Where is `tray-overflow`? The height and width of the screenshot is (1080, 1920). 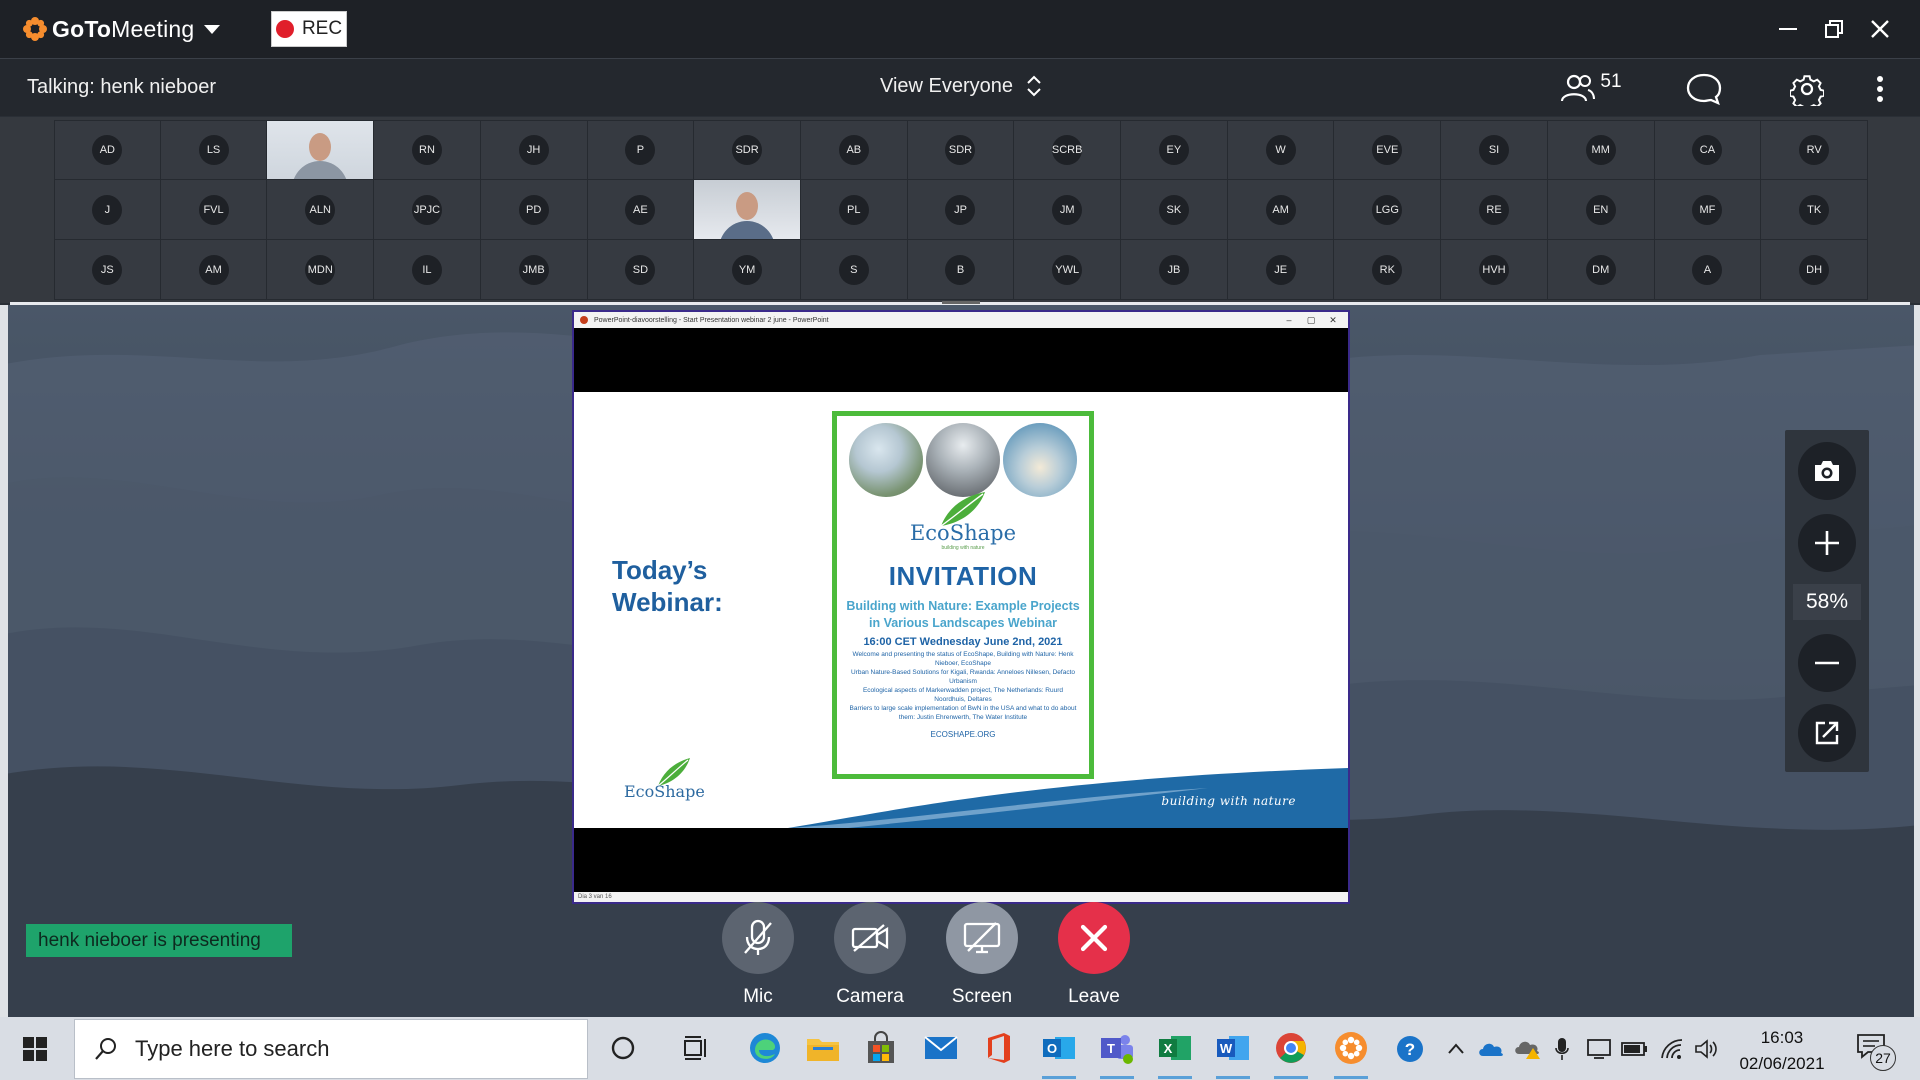 tray-overflow is located at coordinates (1456, 1049).